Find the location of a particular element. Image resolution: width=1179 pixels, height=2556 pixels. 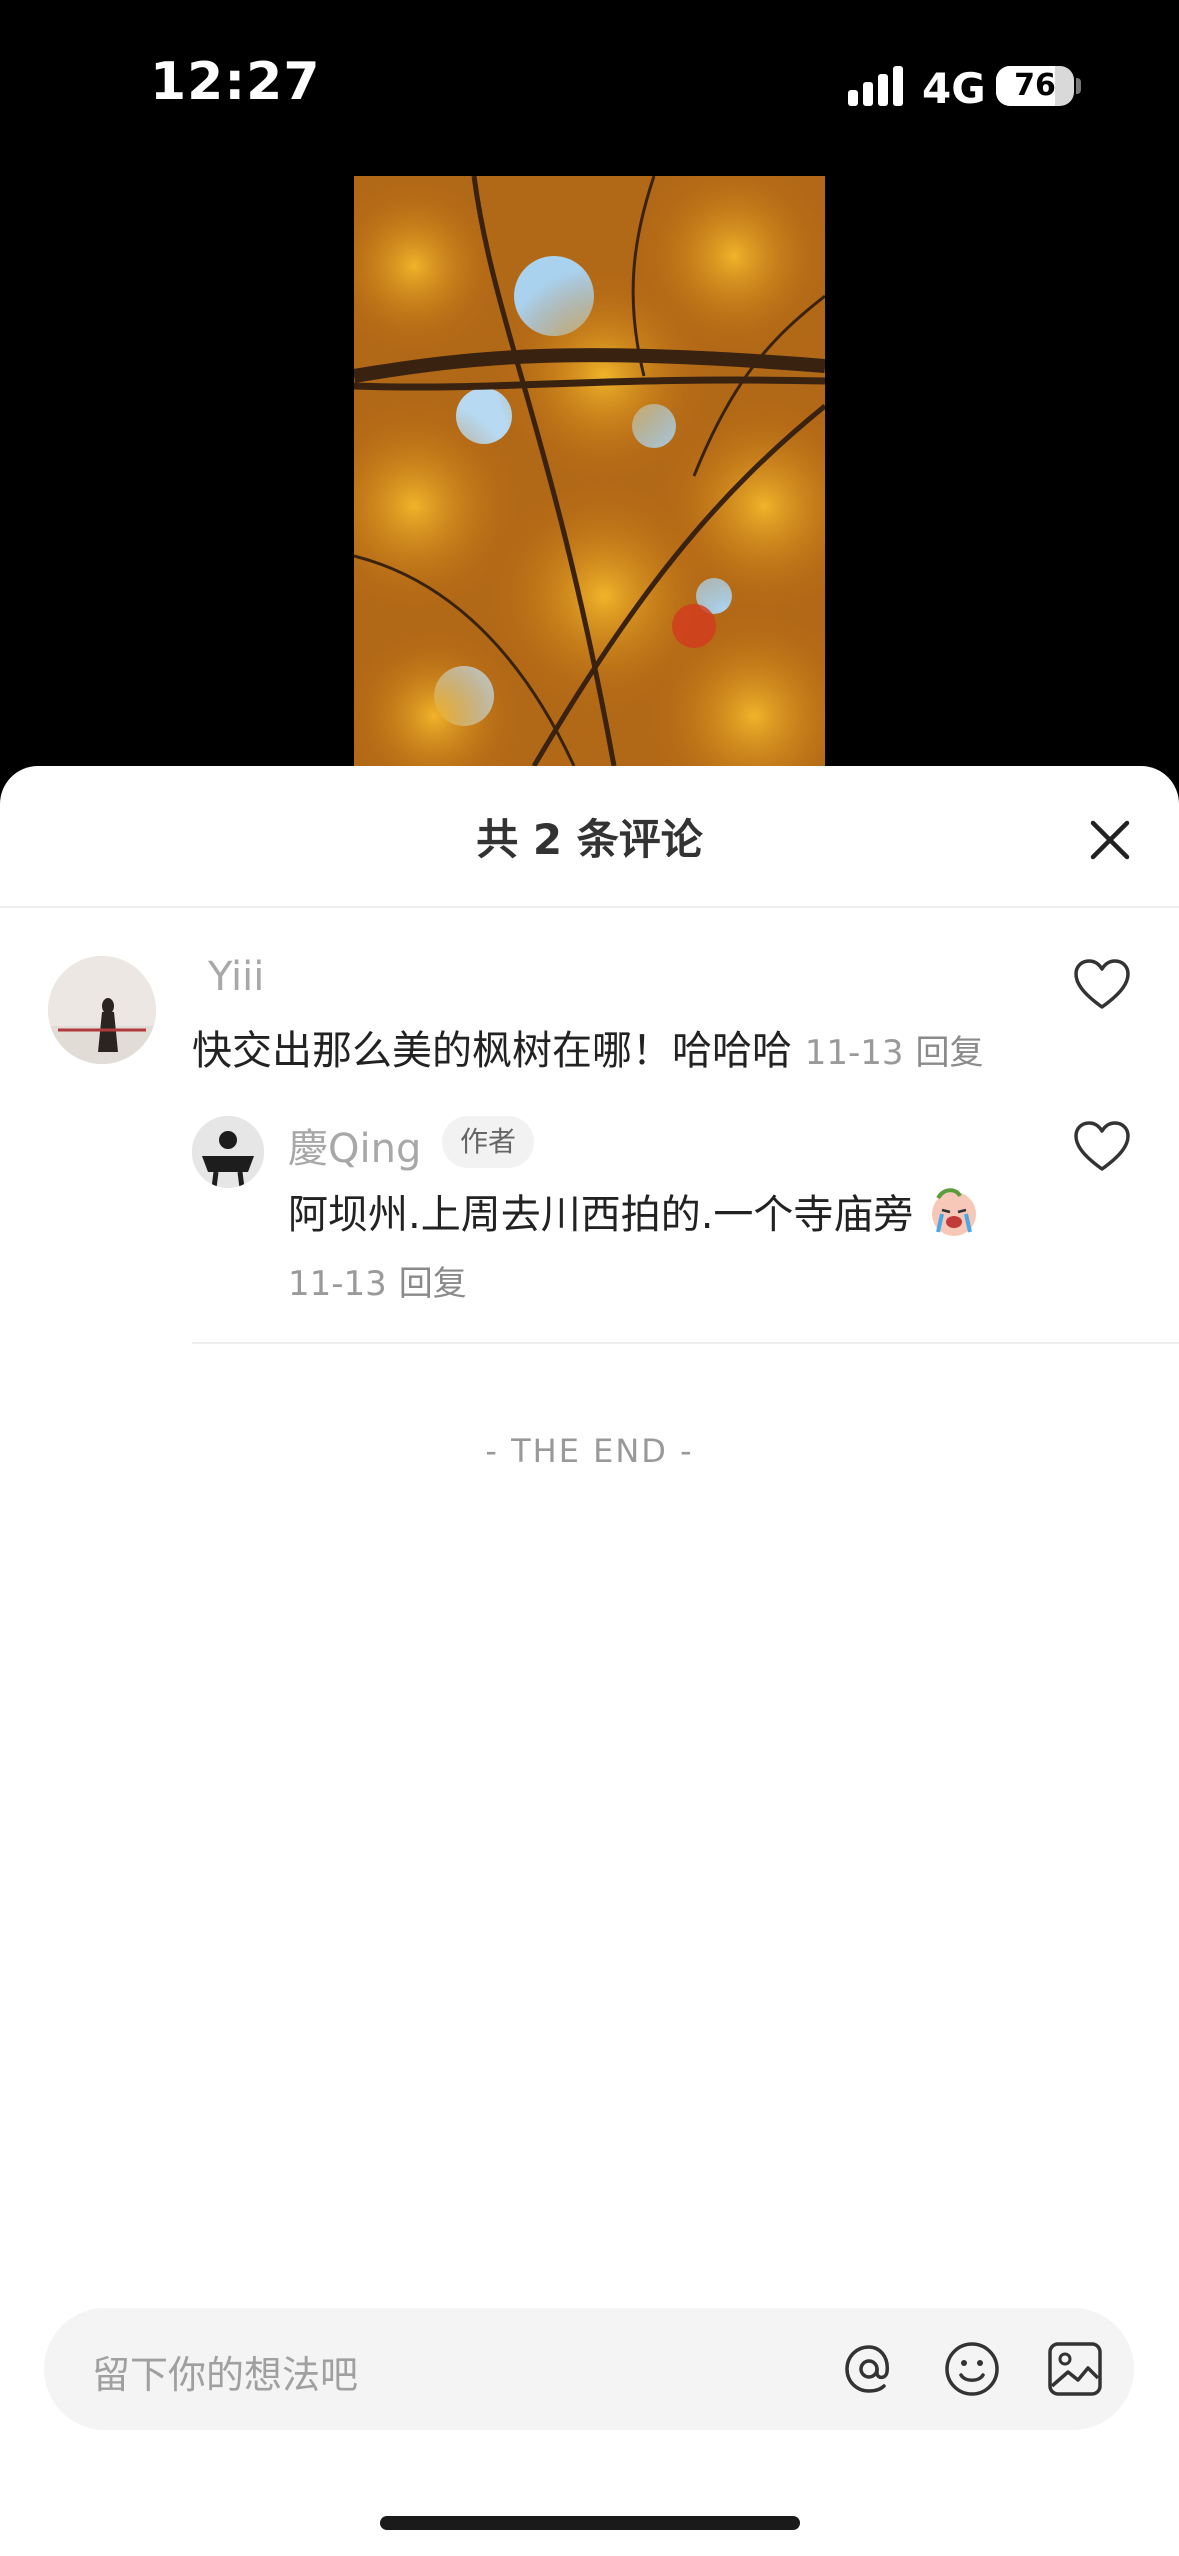

emoji-icon is located at coordinates (972, 2369).